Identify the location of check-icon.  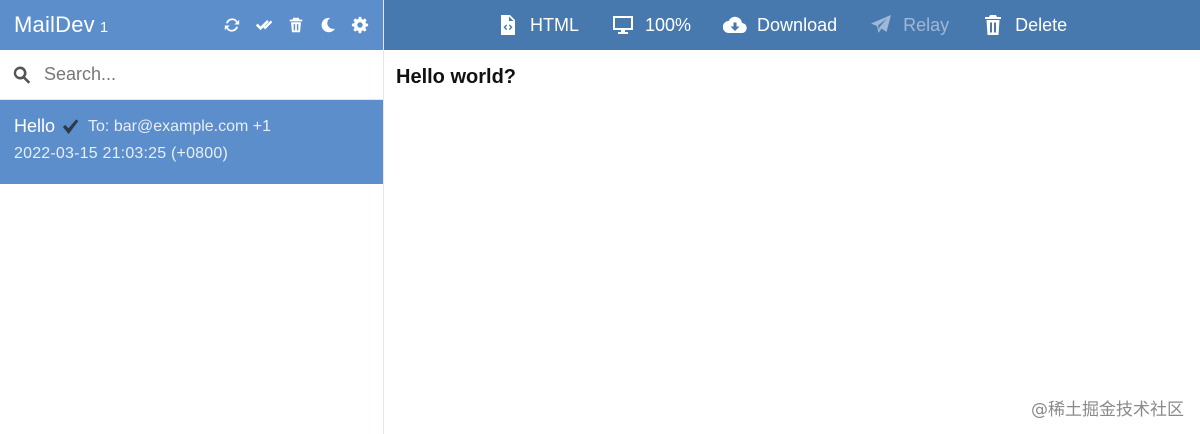
(70, 126).